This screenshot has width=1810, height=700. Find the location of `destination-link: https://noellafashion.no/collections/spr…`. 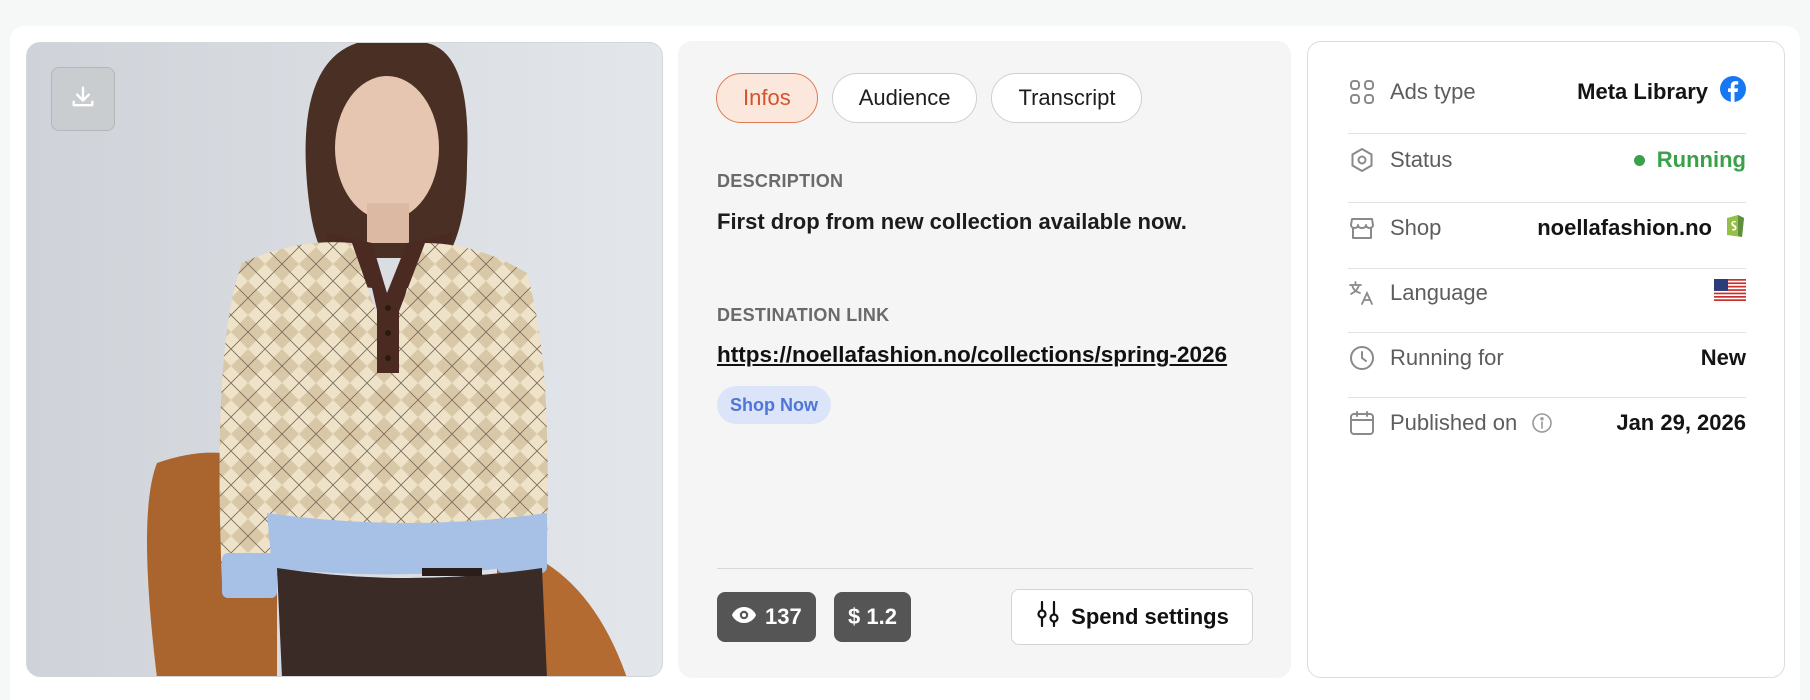

destination-link: https://noellafashion.no/collections/spr… is located at coordinates (972, 355).